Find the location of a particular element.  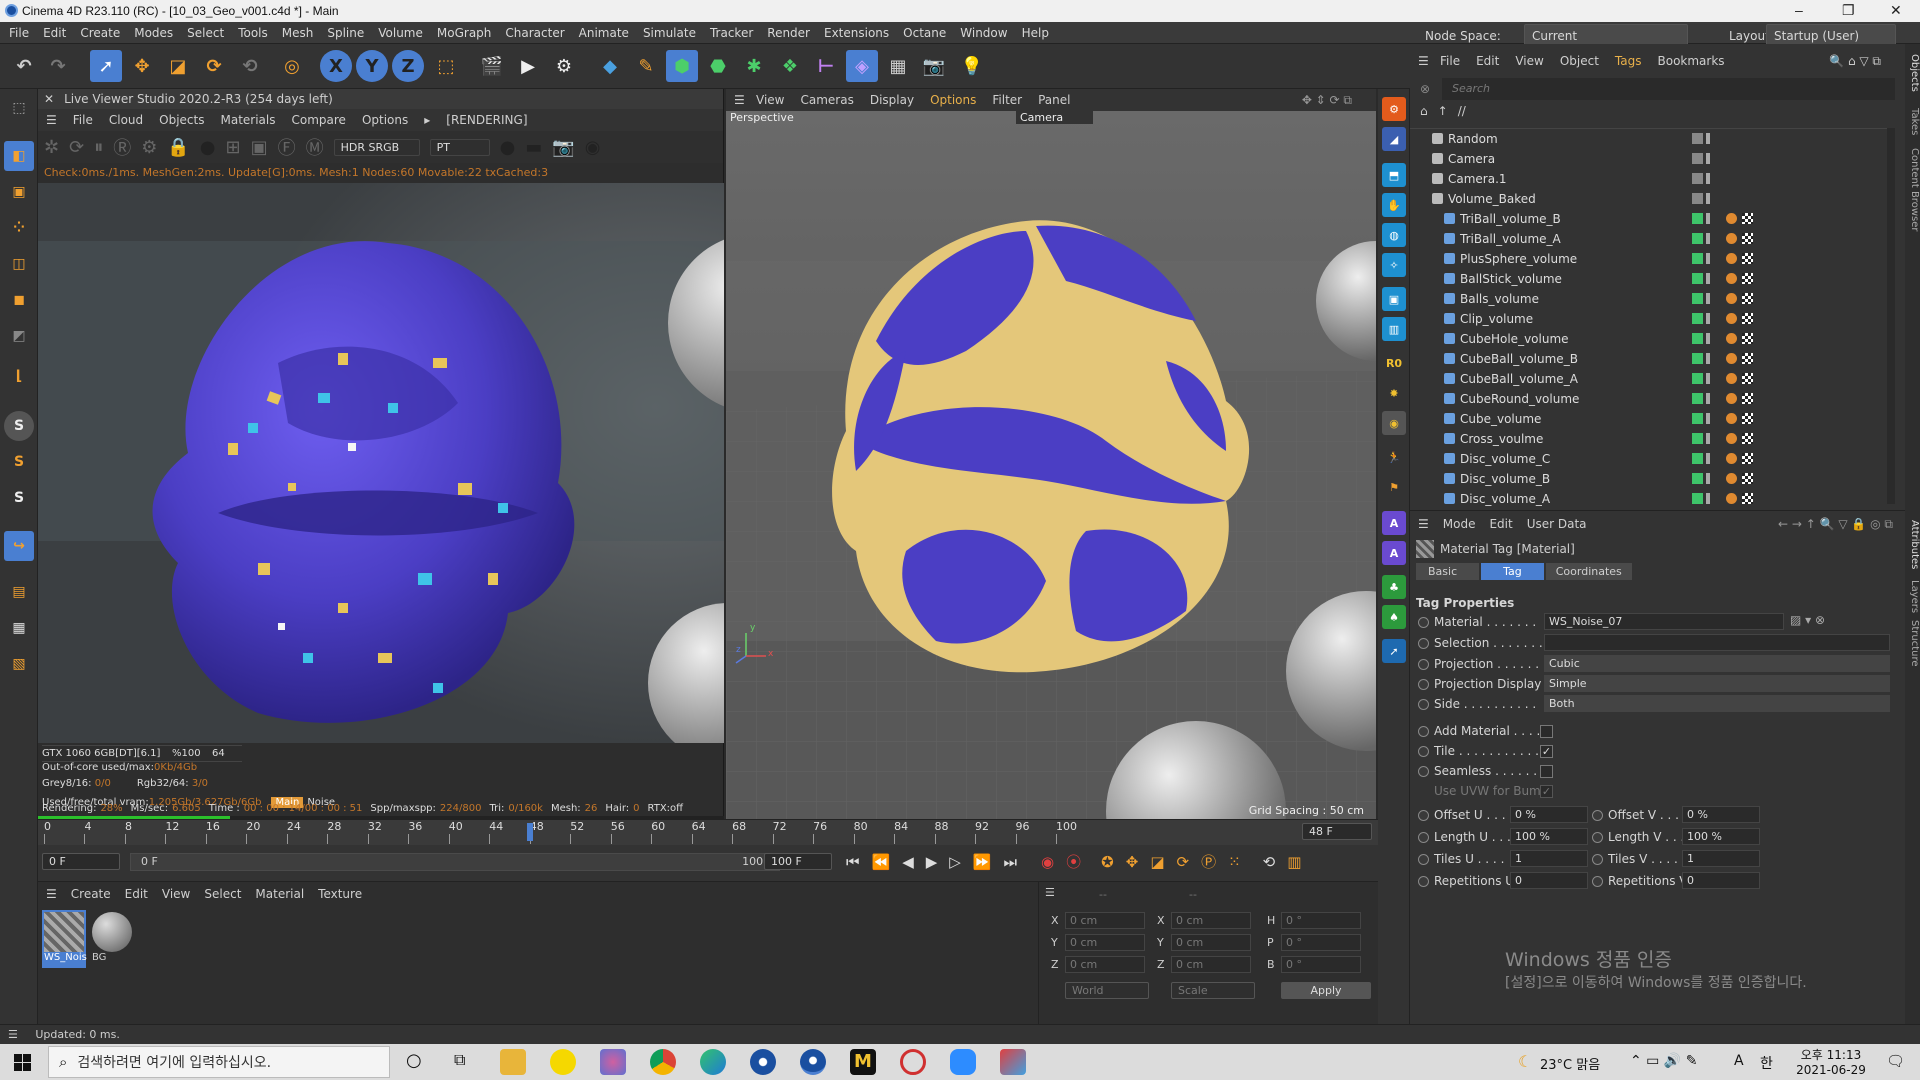

octane-settings-icon: ⚙ is located at coordinates (1394, 109).